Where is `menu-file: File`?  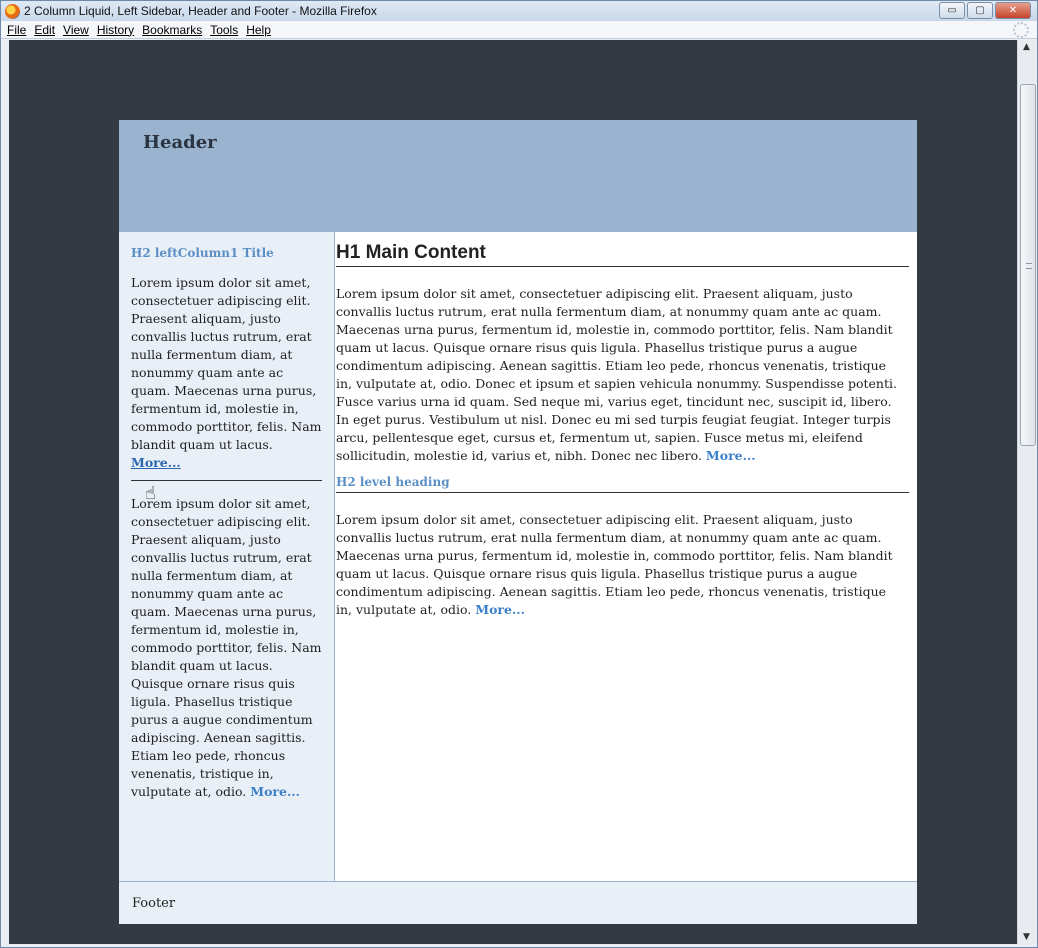 menu-file: File is located at coordinates (16, 30).